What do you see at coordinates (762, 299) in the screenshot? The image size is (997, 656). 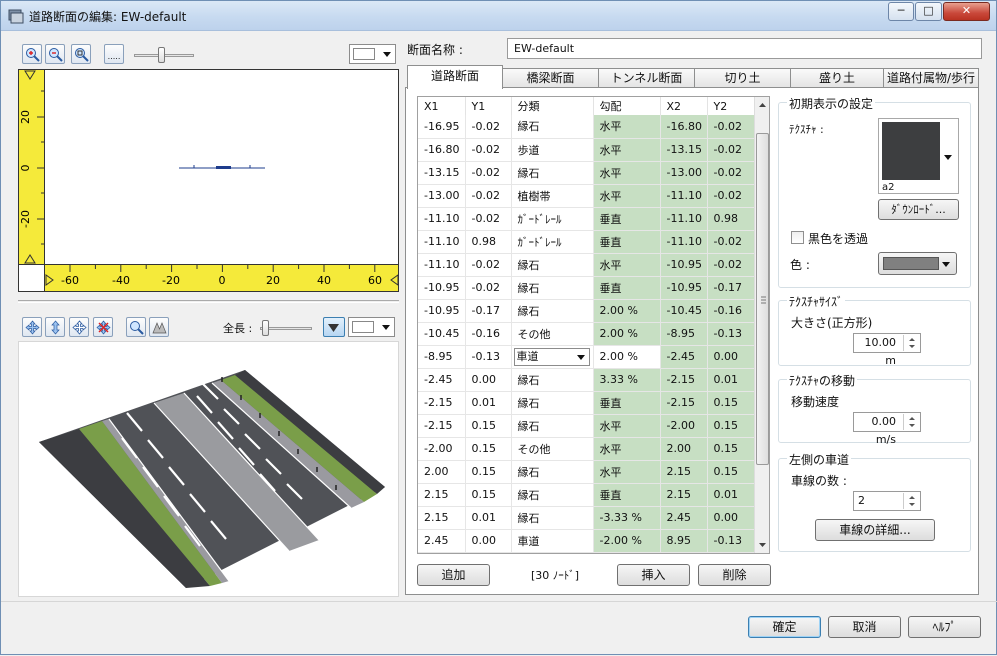 I see `scroll-thumb` at bounding box center [762, 299].